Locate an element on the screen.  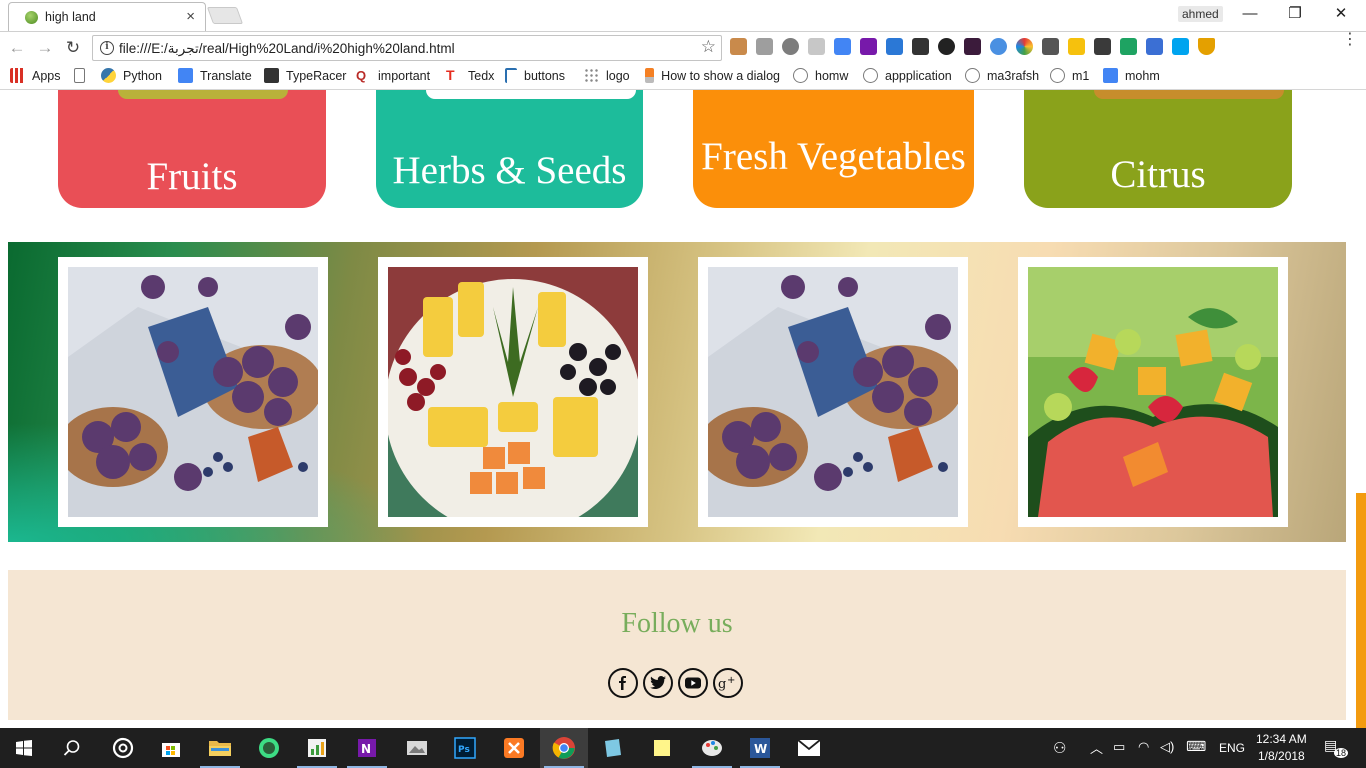
chrome-icon is located at coordinates (564, 748).